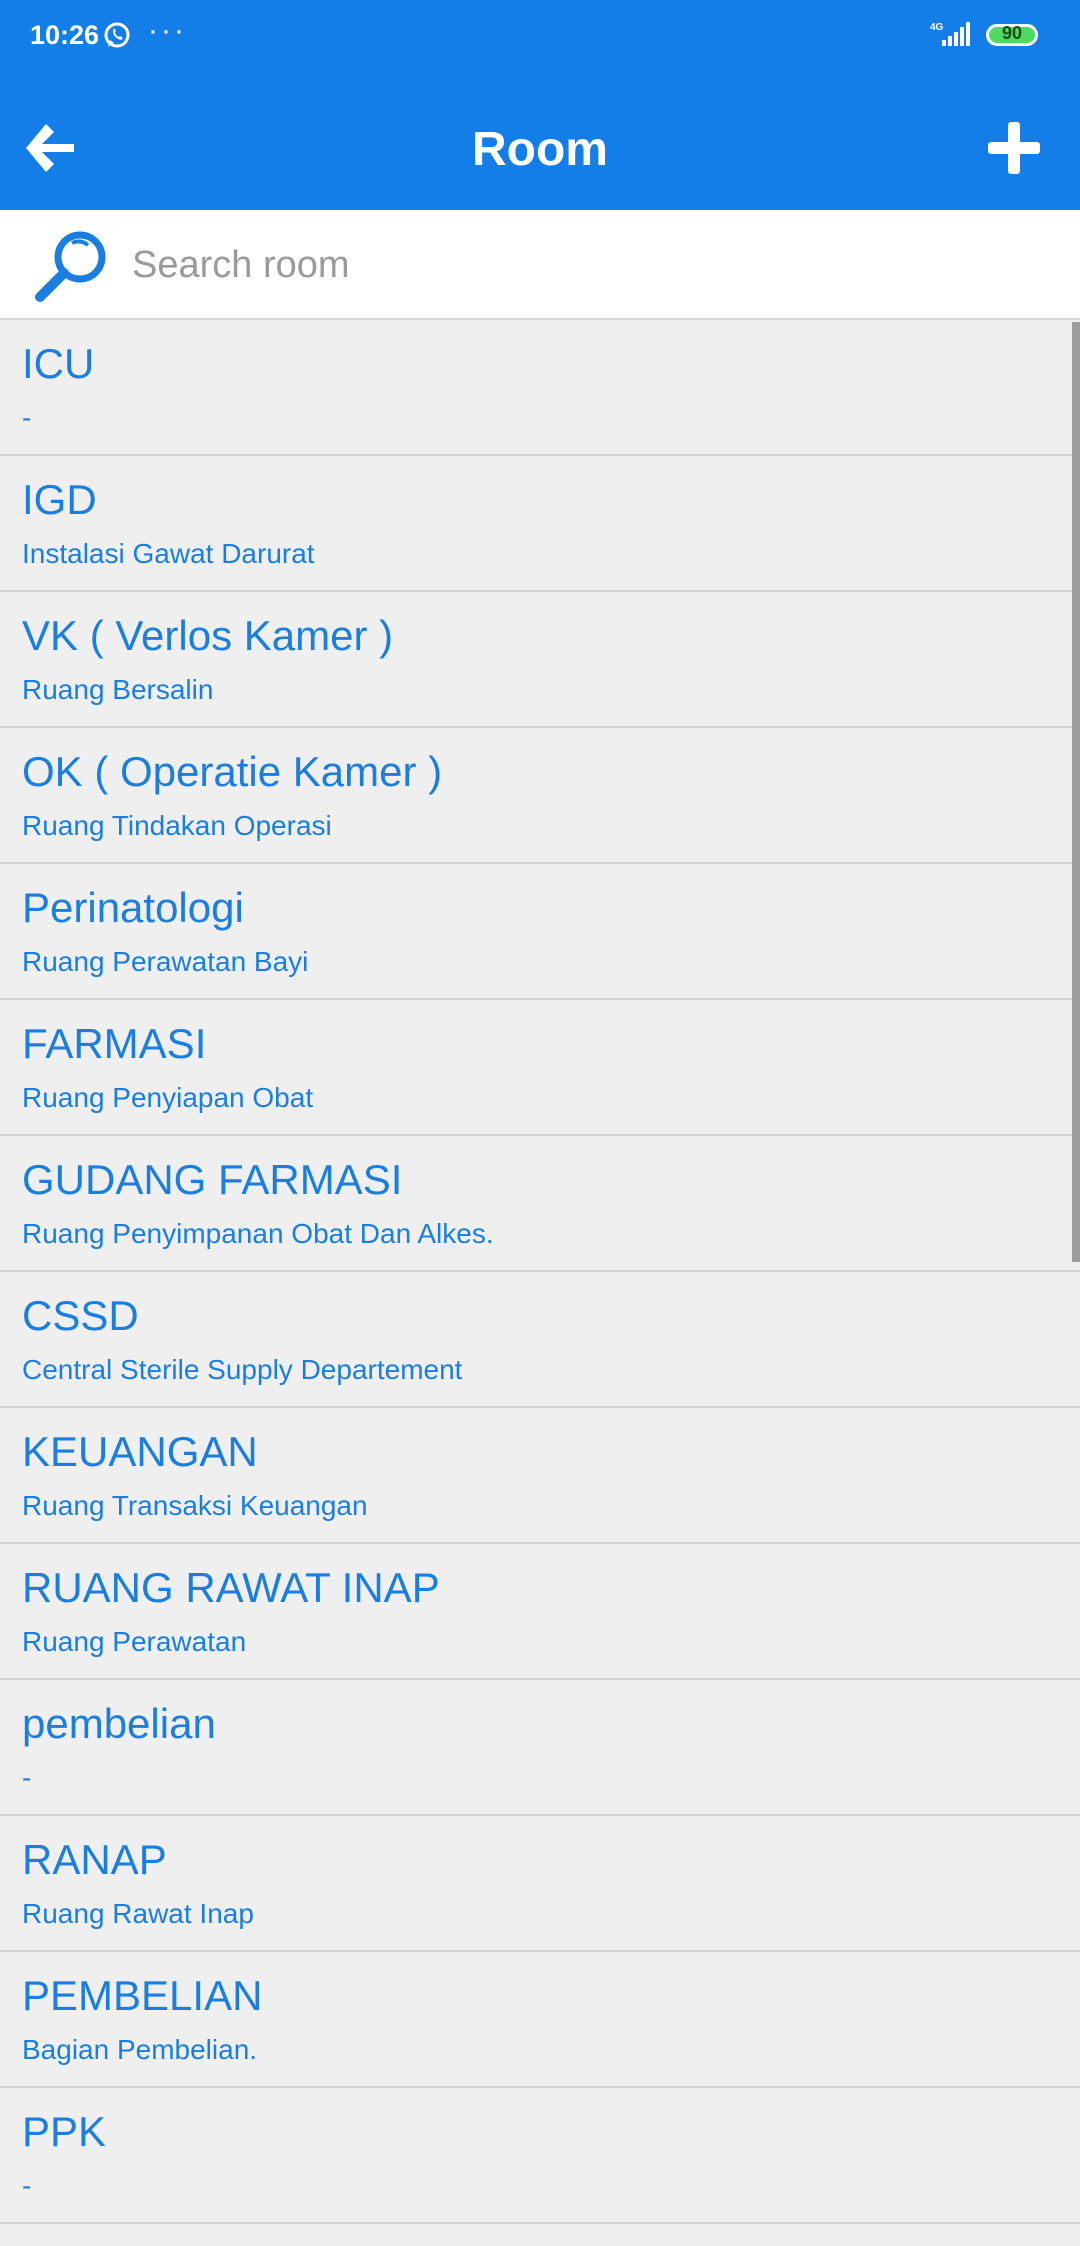 The image size is (1080, 2246). I want to click on search-input, so click(582, 265).